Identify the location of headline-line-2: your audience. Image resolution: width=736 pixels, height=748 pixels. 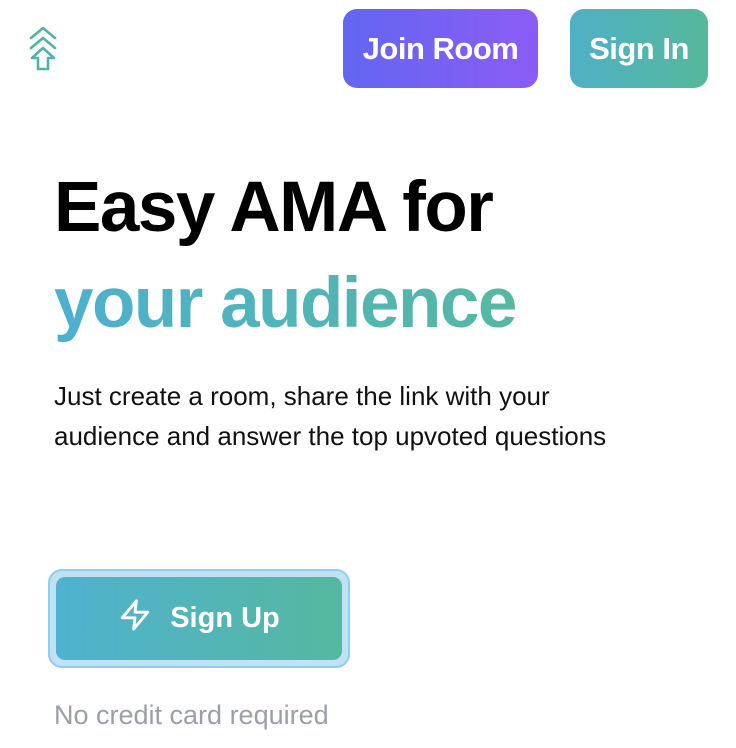
(285, 304).